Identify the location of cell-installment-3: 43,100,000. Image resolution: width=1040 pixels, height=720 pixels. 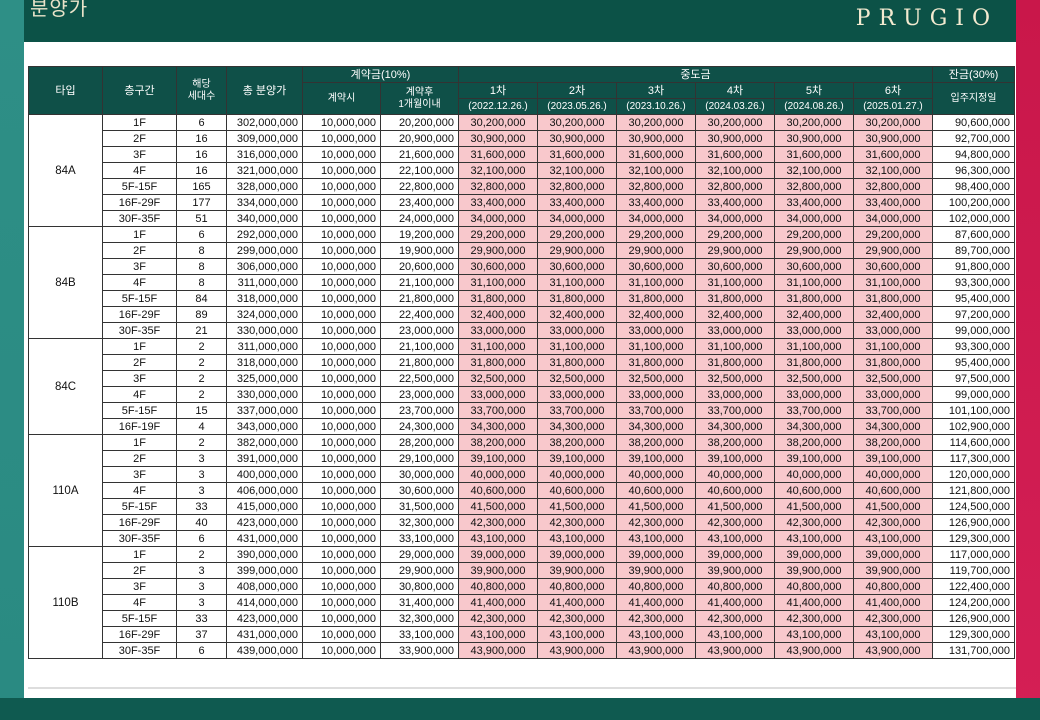
(656, 538).